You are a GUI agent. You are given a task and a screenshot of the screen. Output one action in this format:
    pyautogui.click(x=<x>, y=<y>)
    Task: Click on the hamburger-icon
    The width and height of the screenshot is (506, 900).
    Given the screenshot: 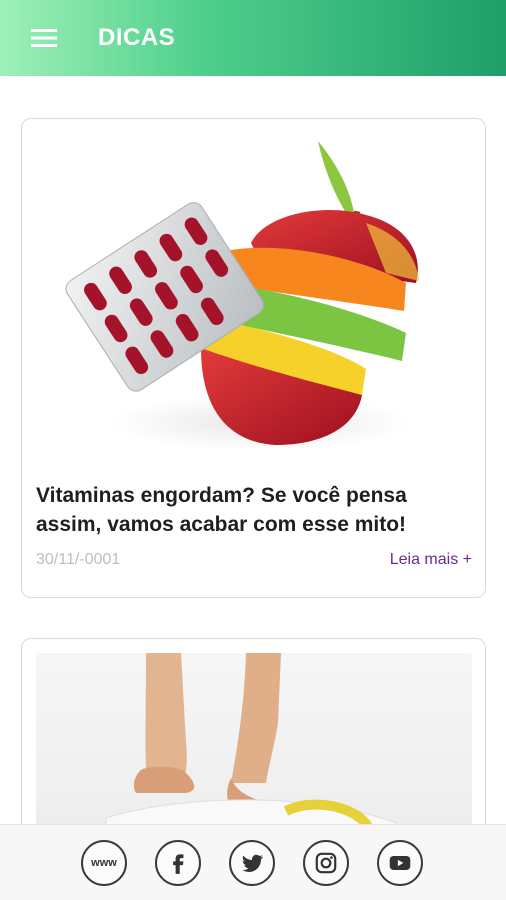 What is the action you would take?
    pyautogui.click(x=44, y=38)
    